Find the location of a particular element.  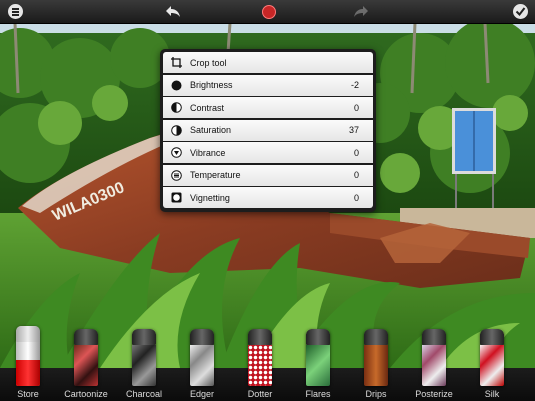

checkmark-icon is located at coordinates (520, 11).